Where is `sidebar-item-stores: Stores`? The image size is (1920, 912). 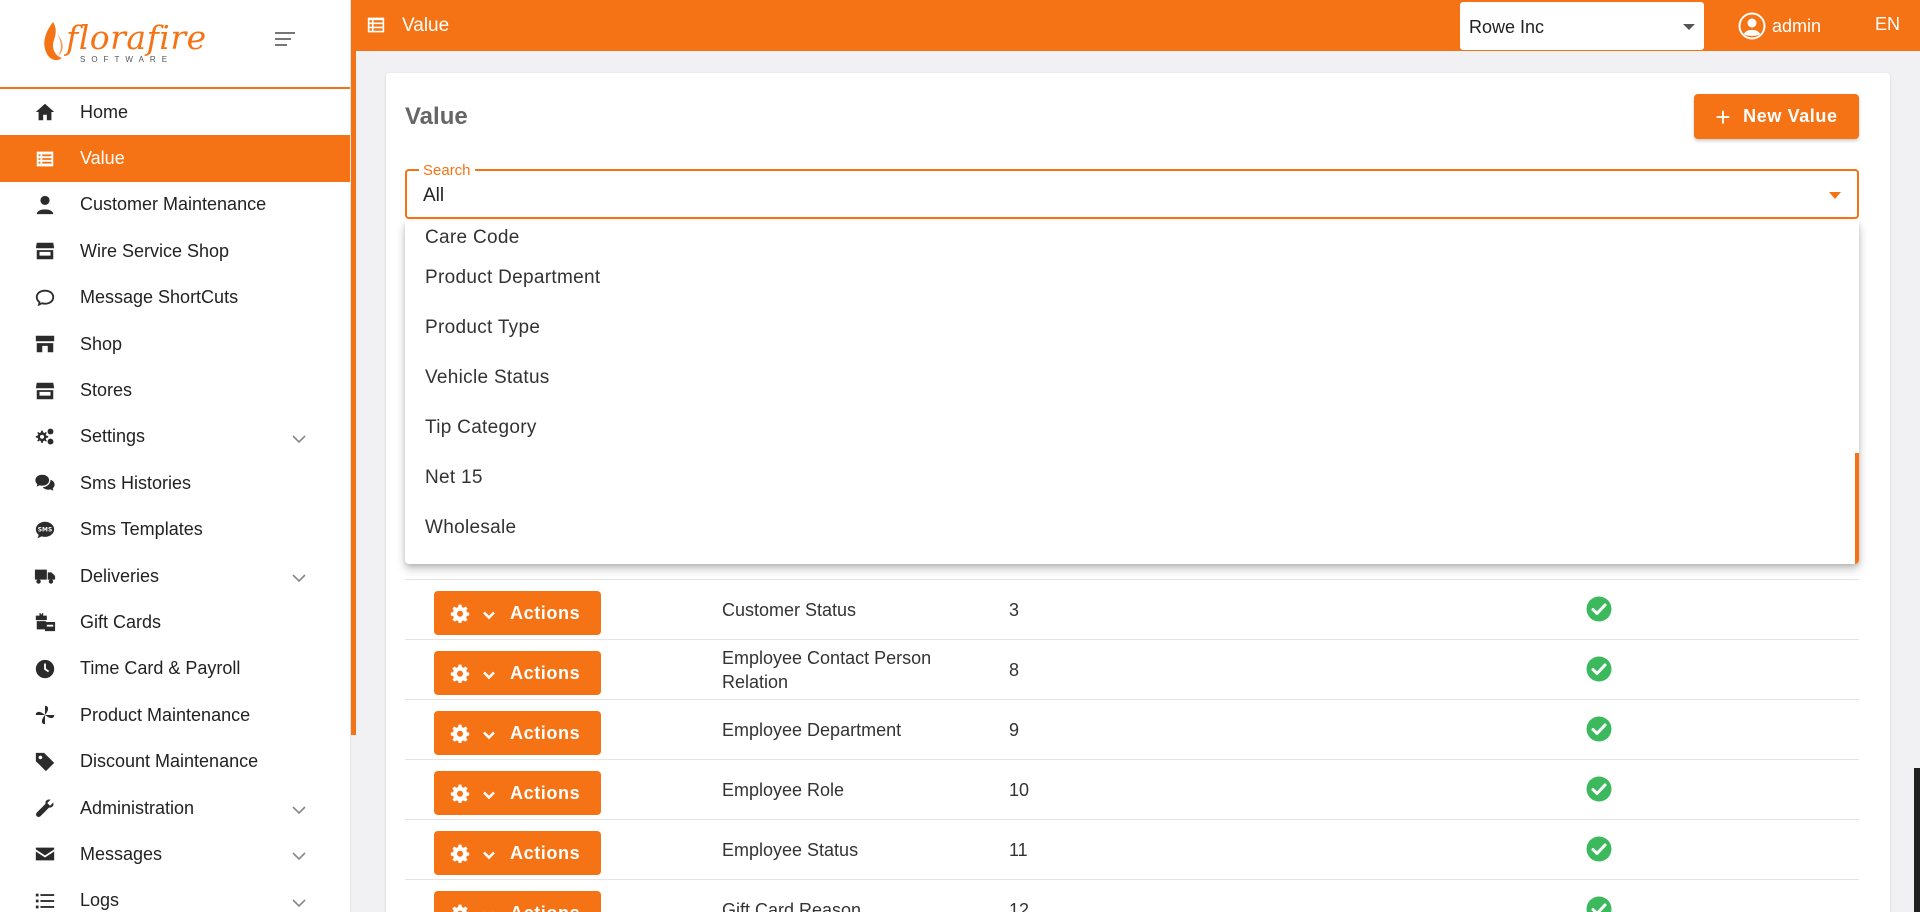 sidebar-item-stores: Stores is located at coordinates (175, 390).